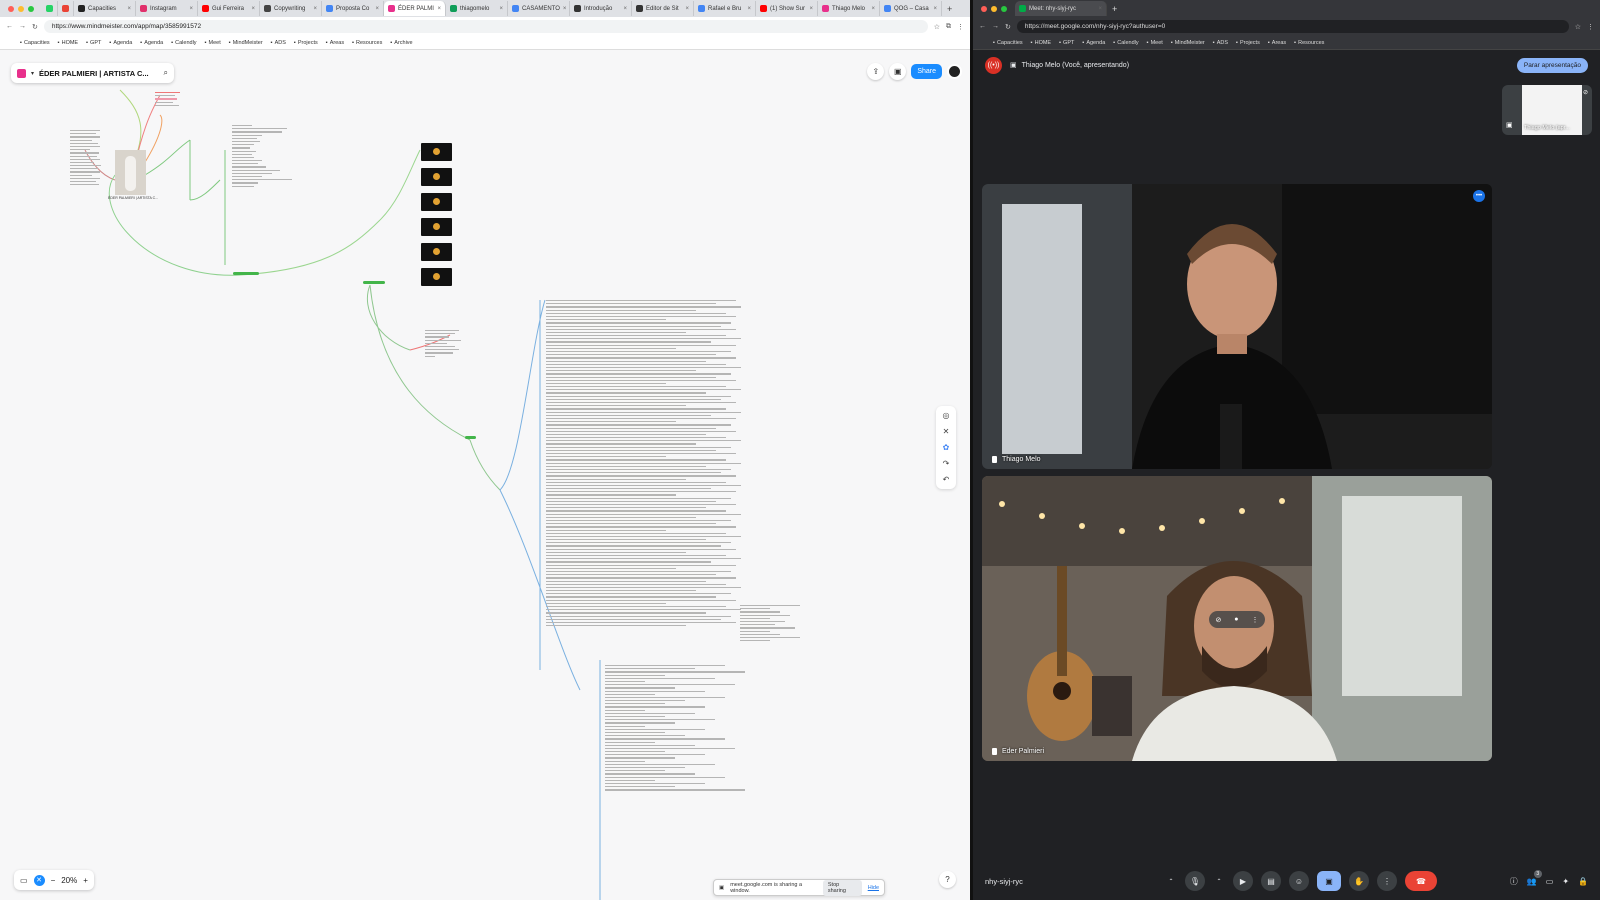 This screenshot has height=900, width=1600. I want to click on leave-call-button: ☎, so click(1421, 881).